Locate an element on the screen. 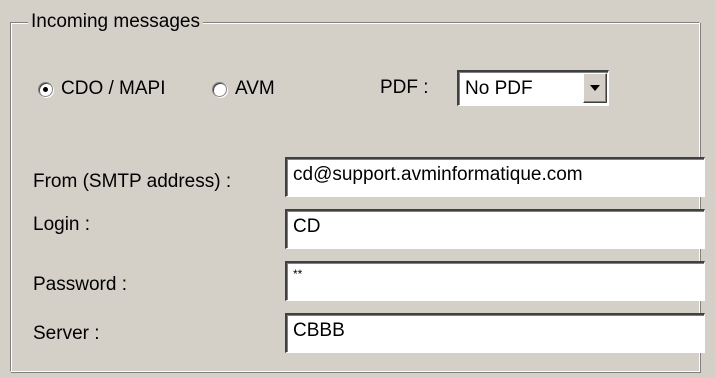 The width and height of the screenshot is (715, 378). password-field-value: ** is located at coordinates (298, 274).